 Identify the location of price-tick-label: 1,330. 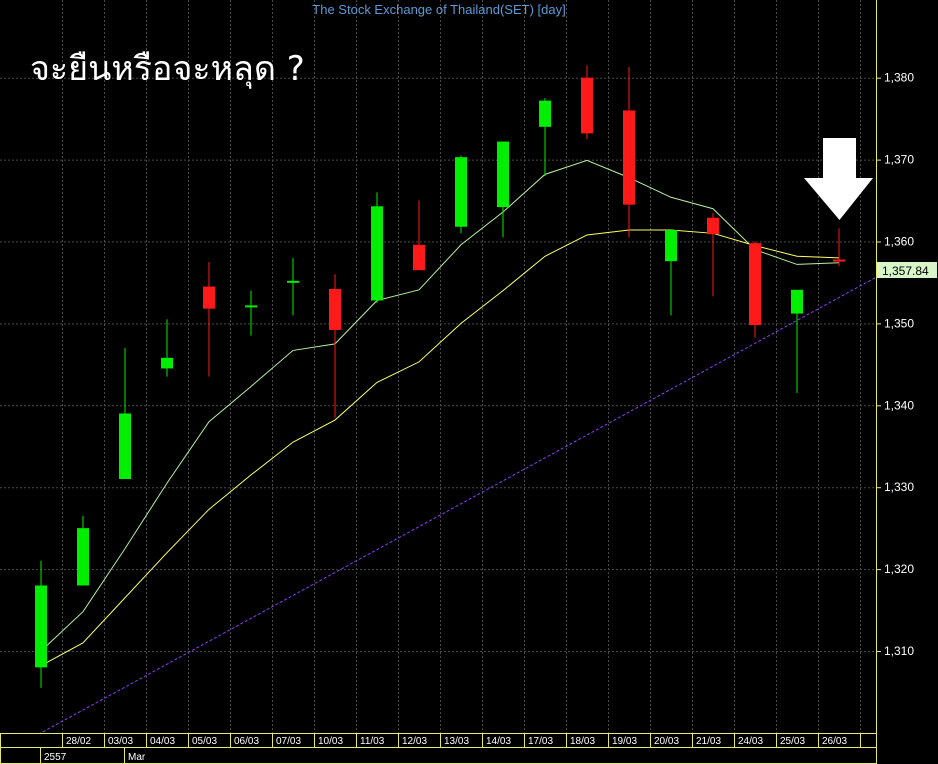
(899, 487).